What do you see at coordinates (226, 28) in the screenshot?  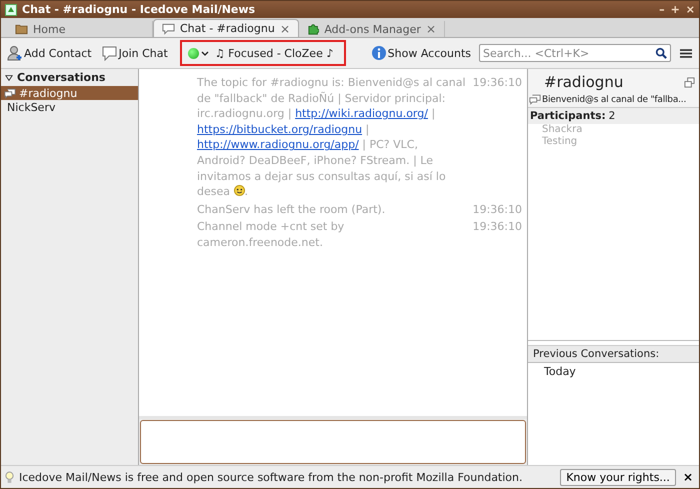 I see `tab: Chat - #radiognu ×` at bounding box center [226, 28].